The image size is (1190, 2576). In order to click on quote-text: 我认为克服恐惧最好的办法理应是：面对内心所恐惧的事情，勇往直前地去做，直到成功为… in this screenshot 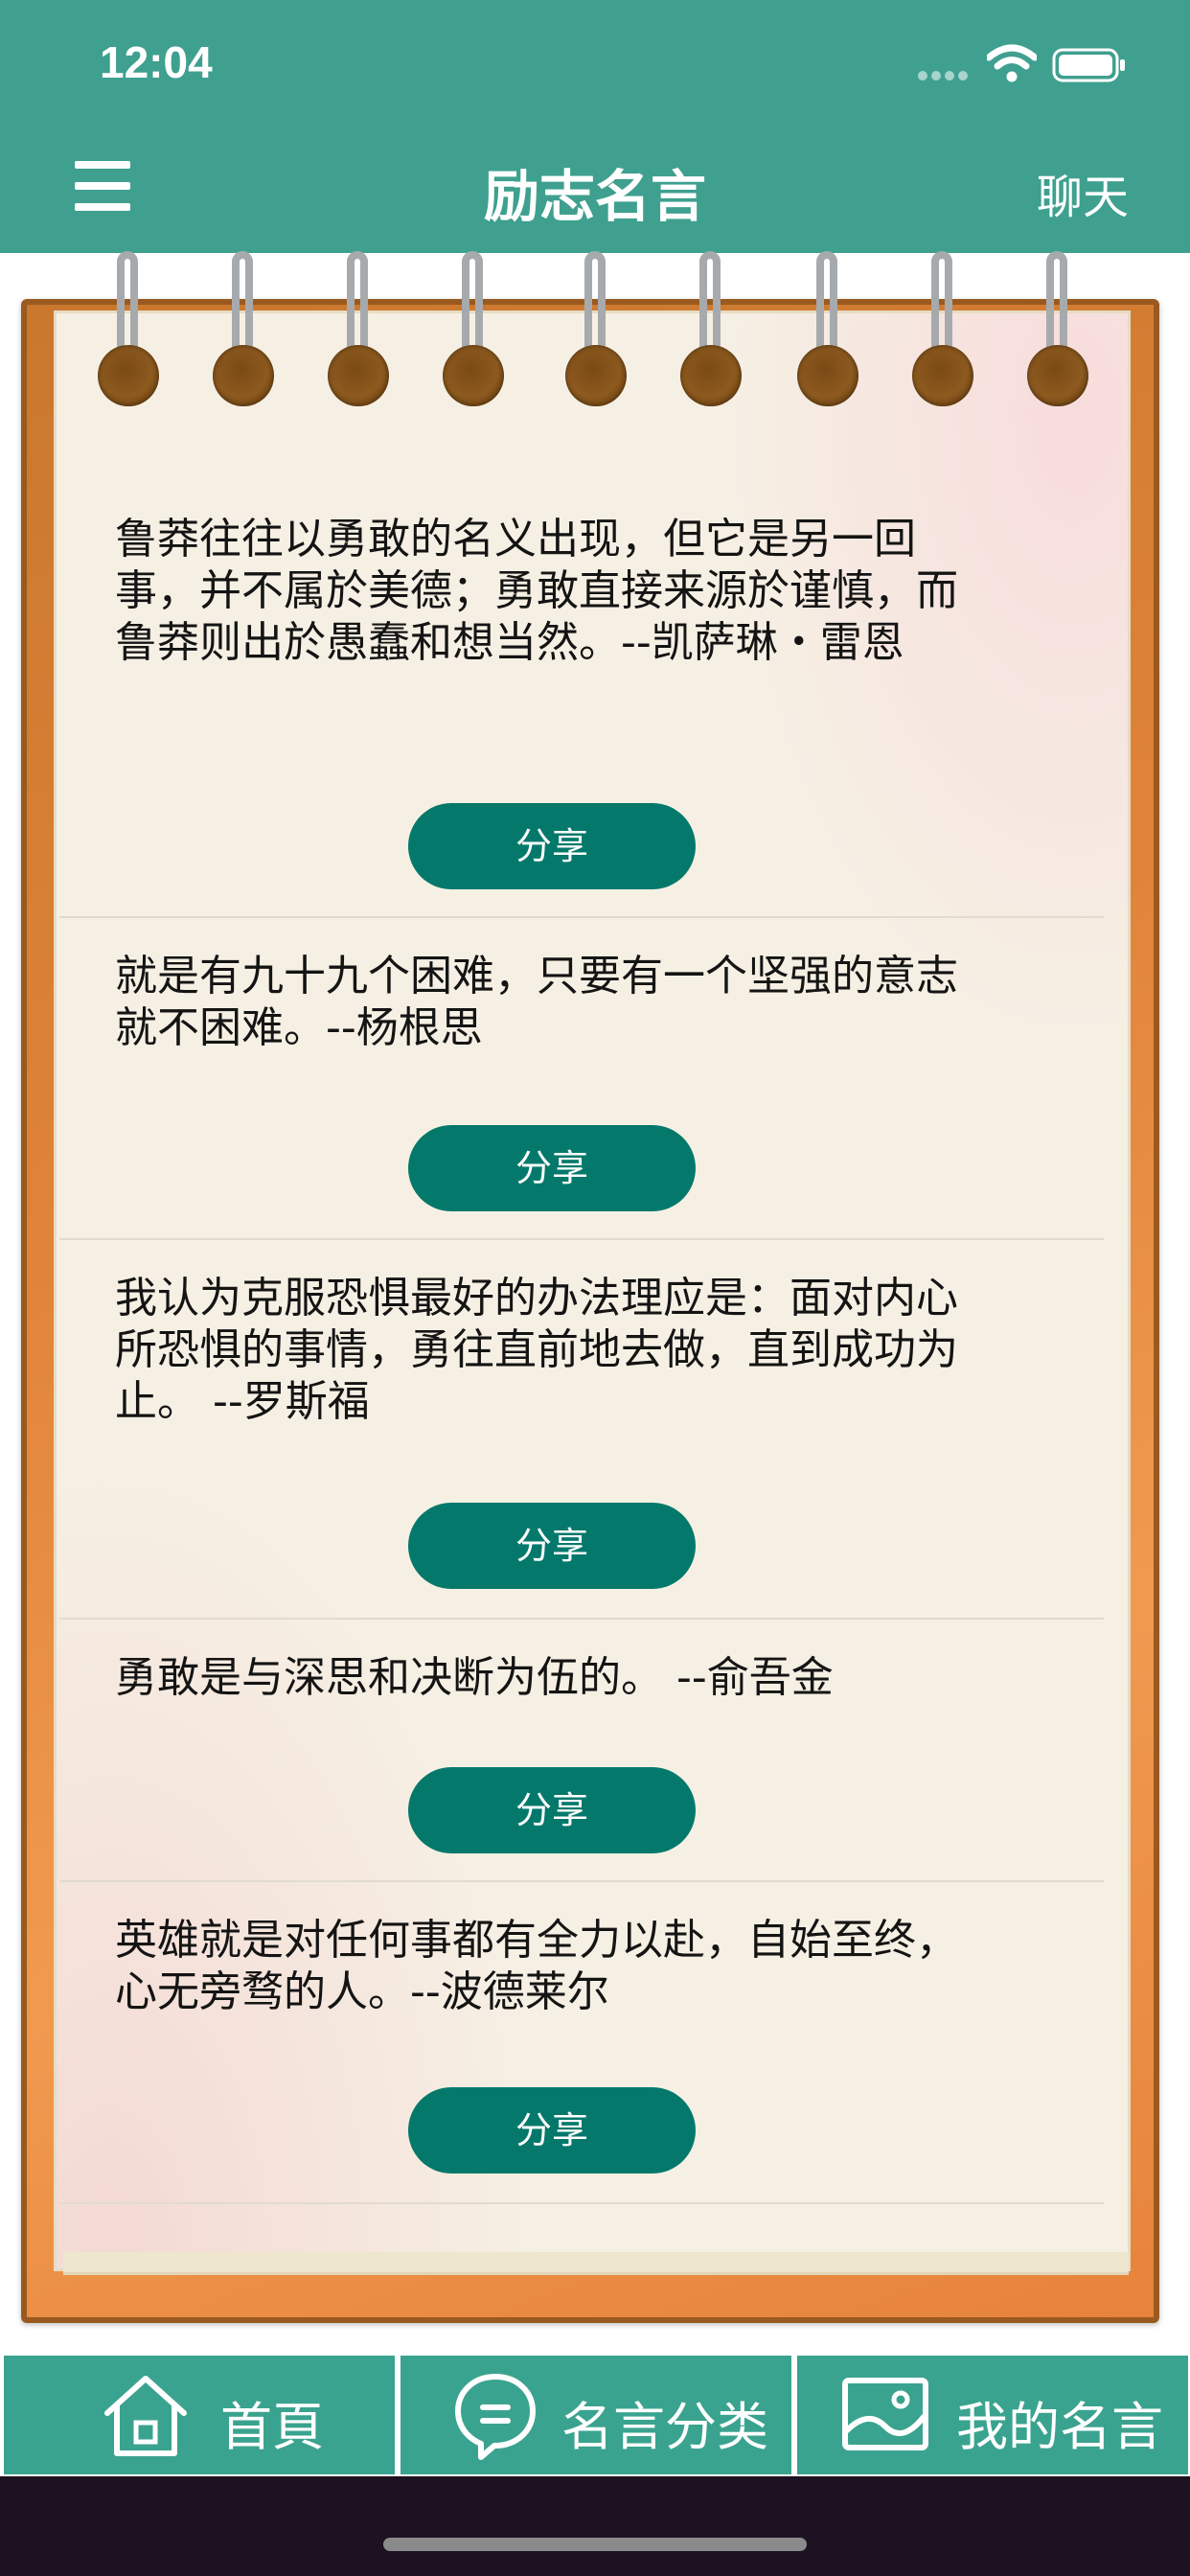, I will do `click(537, 1350)`.